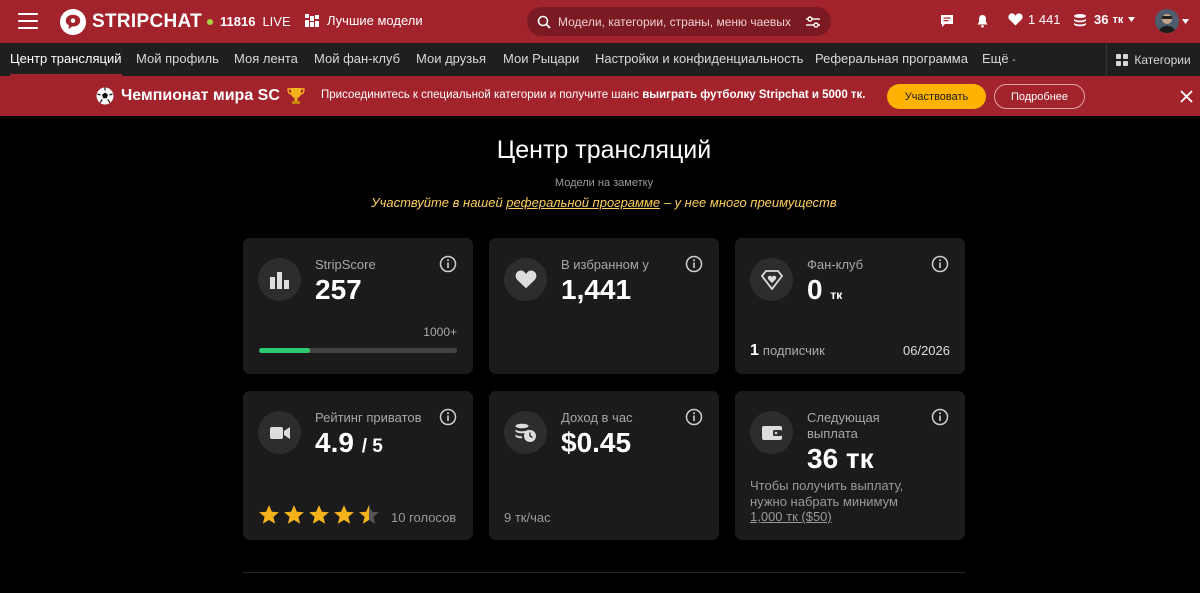 Image resolution: width=1200 pixels, height=593 pixels. I want to click on stripscore-card: StripScore 257 1000+, so click(358, 306).